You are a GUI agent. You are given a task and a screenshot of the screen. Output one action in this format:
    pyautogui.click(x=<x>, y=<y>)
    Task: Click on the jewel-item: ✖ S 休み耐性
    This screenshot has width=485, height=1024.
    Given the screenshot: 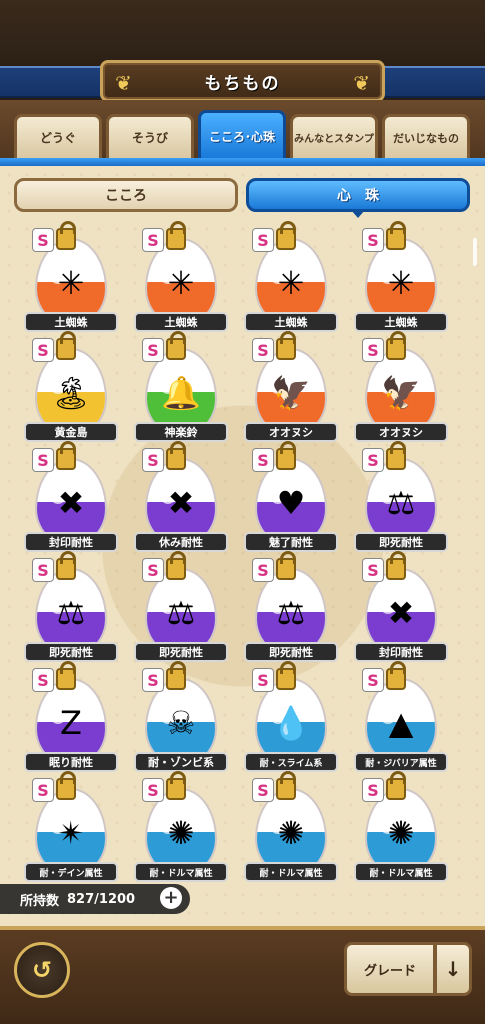 What is the action you would take?
    pyautogui.click(x=178, y=497)
    